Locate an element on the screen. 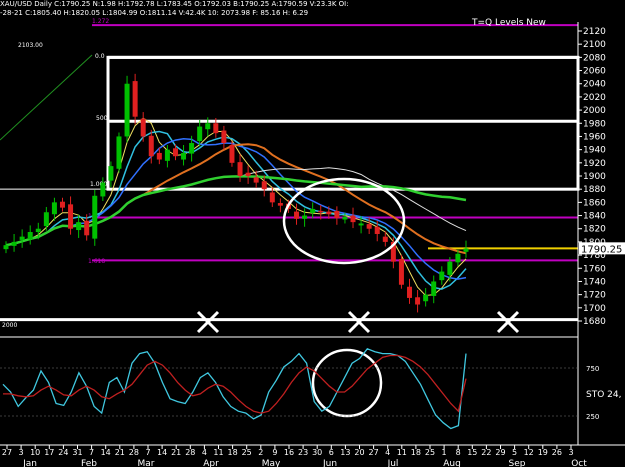  sto-tick-label: 250 is located at coordinates (592, 417).